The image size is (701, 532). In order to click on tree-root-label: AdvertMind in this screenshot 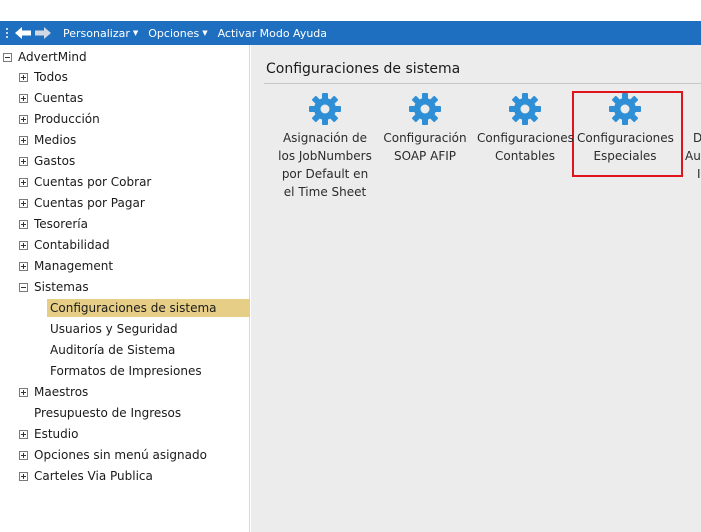, I will do `click(52, 57)`.